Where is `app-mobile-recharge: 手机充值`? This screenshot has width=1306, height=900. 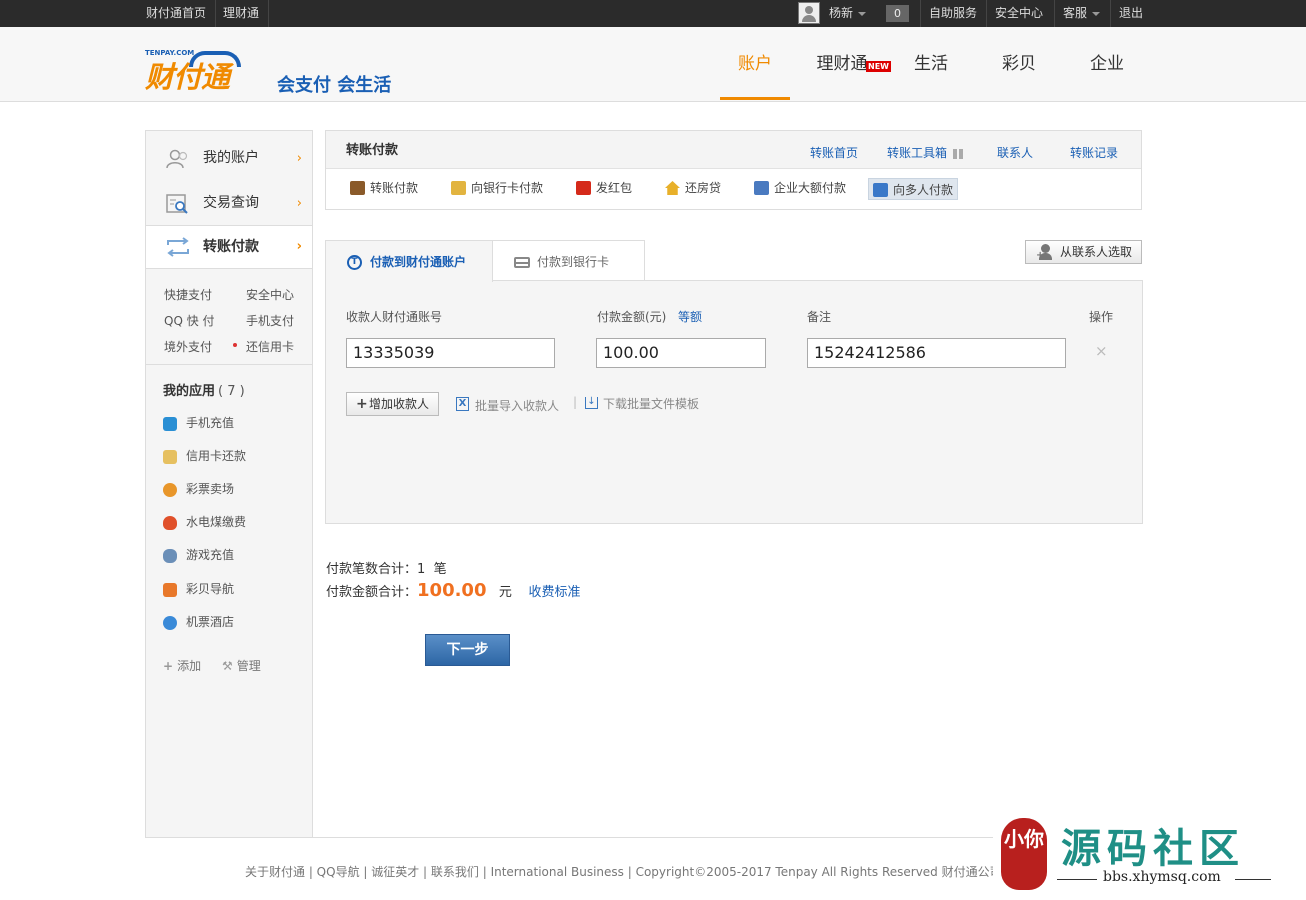
app-mobile-recharge: 手机充值 is located at coordinates (198, 423).